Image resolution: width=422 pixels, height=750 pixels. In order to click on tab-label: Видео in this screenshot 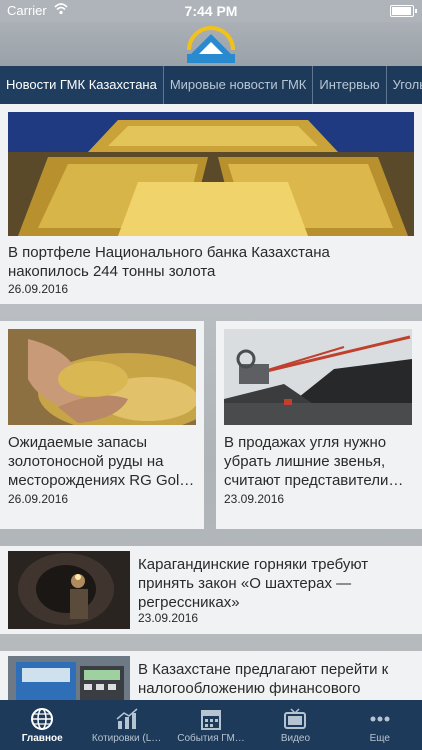, I will do `click(295, 738)`.